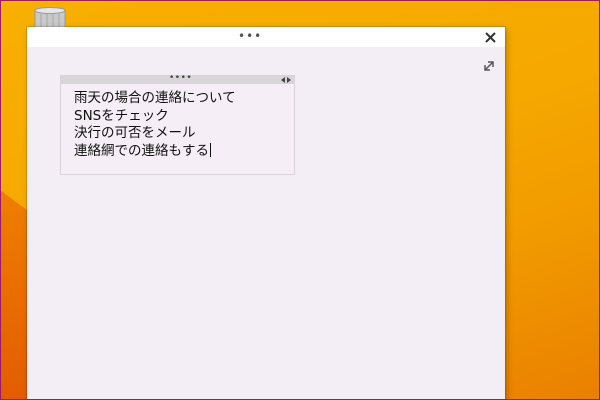  I want to click on expand-icon, so click(489, 66).